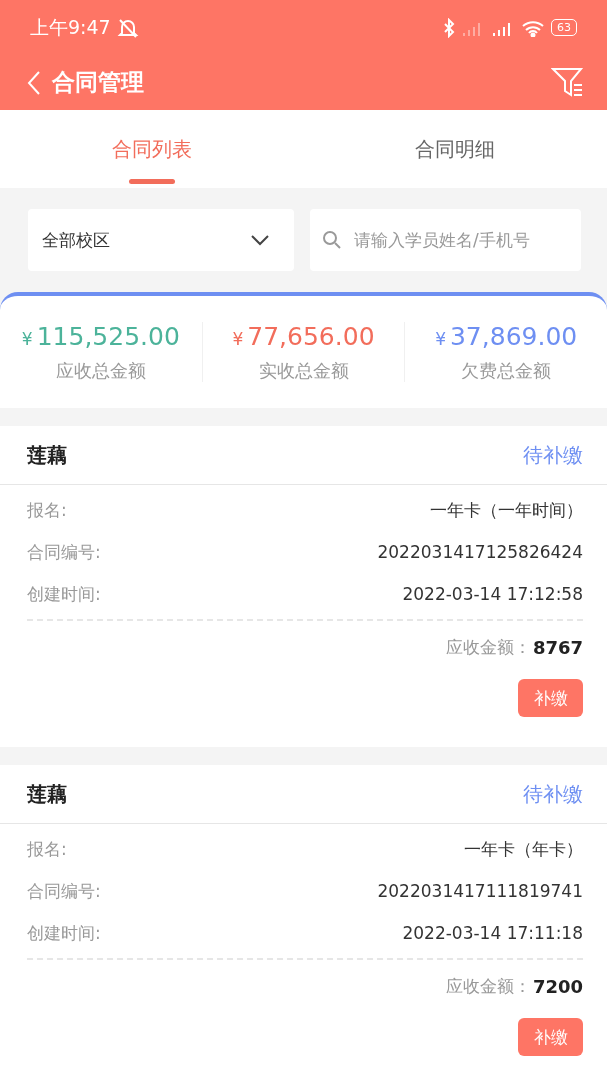  I want to click on tab: 合同明细, so click(455, 149).